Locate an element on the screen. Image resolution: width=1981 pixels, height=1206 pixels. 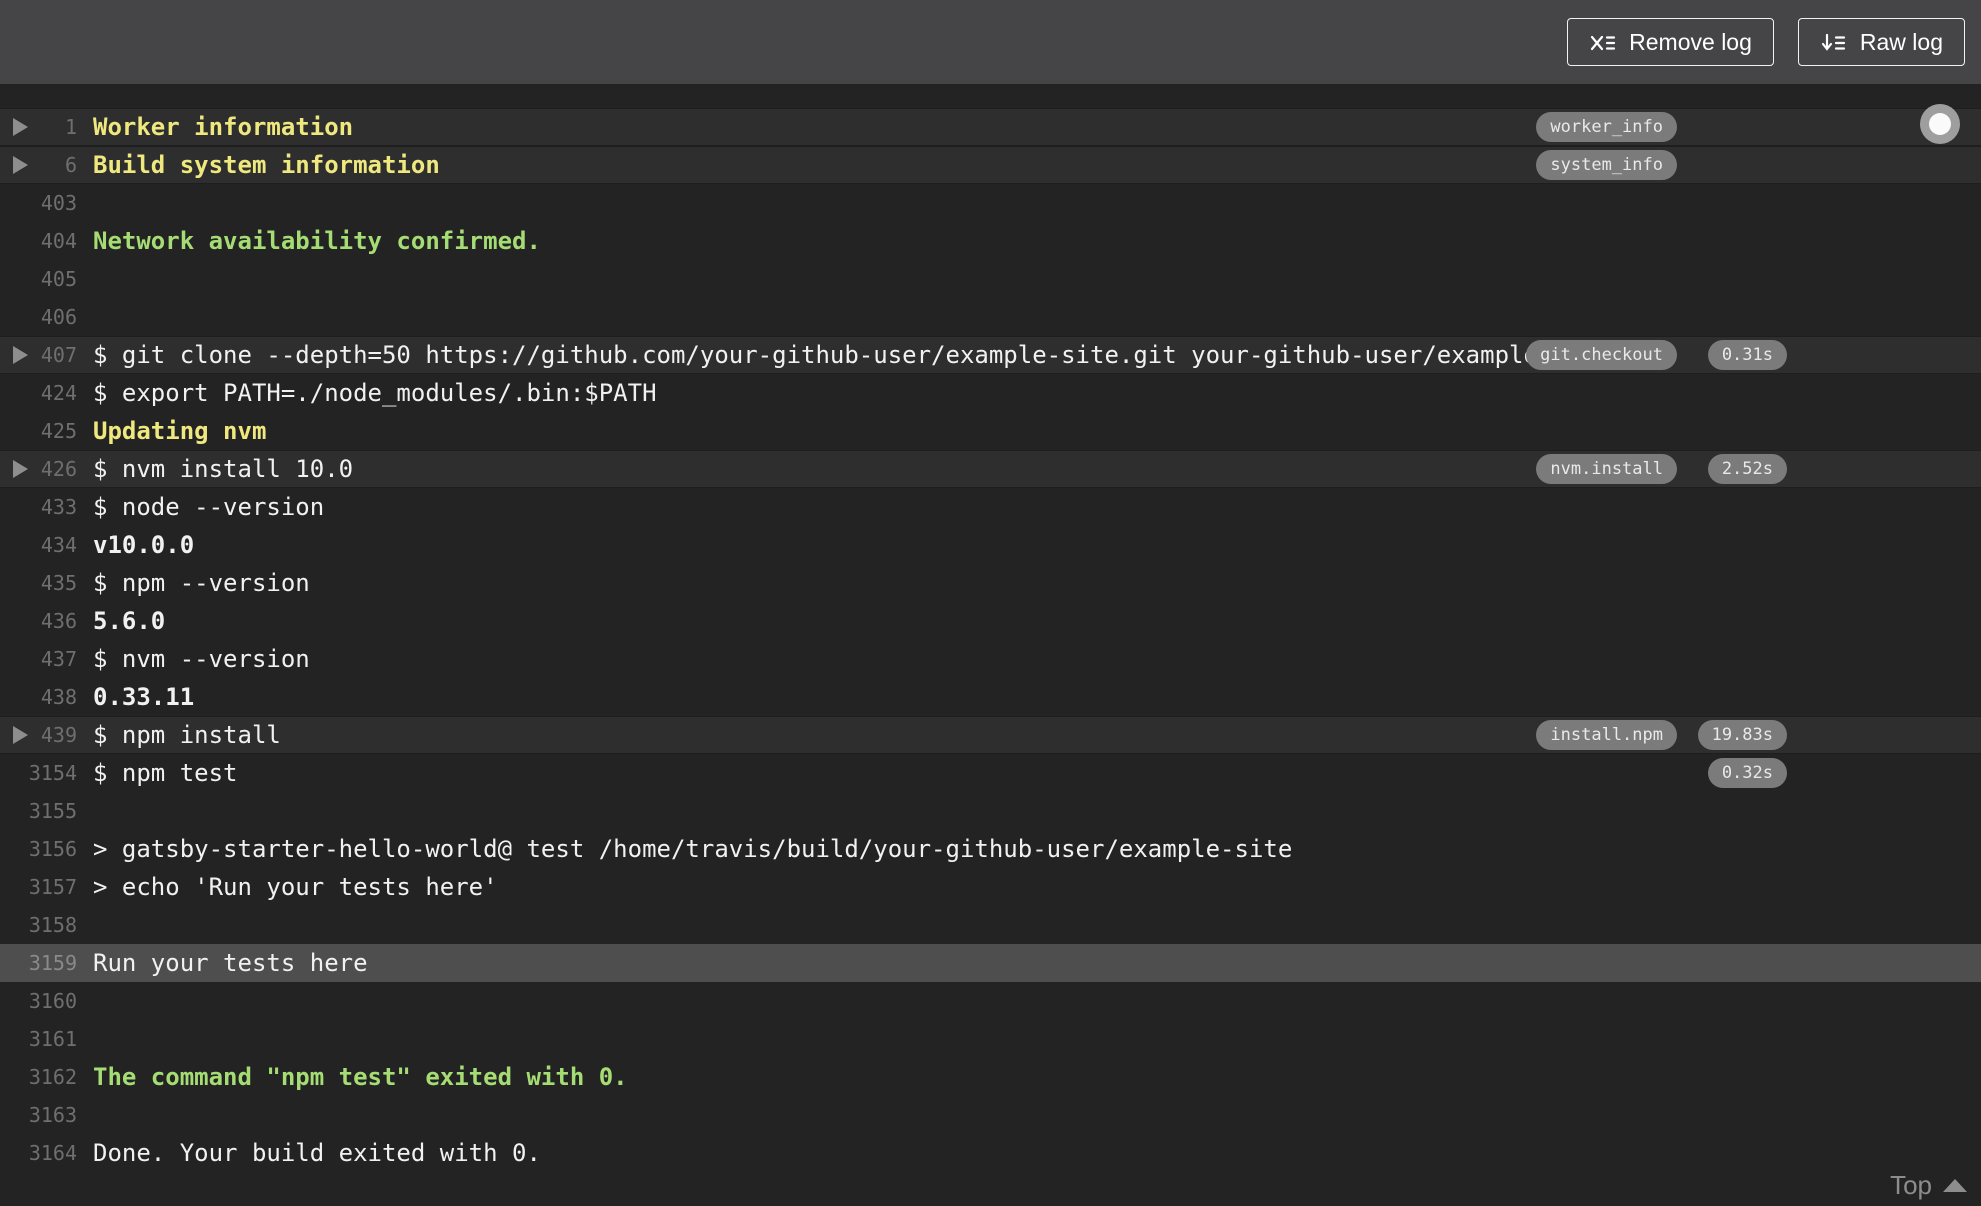
log-text: $ npm test is located at coordinates (165, 773).